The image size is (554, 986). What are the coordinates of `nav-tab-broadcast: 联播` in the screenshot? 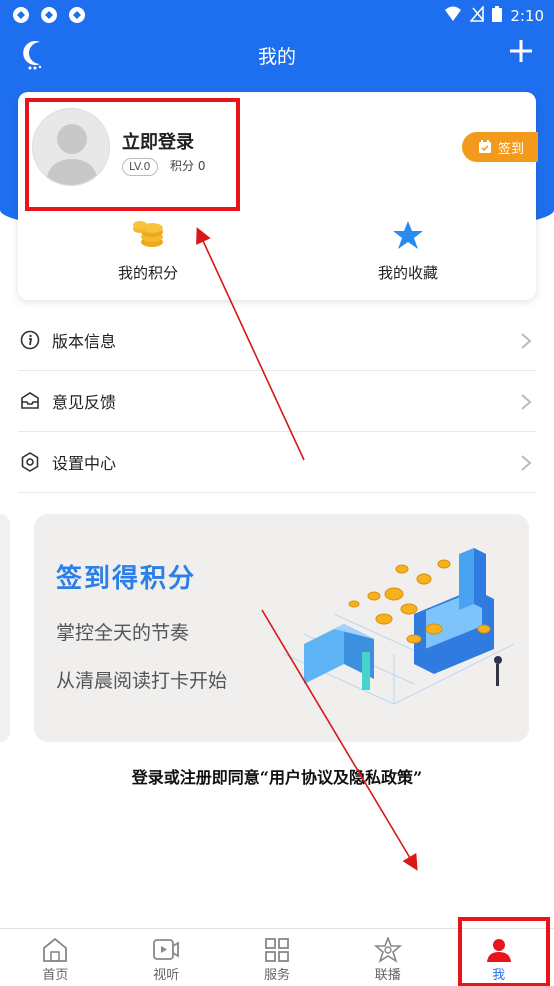 It's located at (387, 957).